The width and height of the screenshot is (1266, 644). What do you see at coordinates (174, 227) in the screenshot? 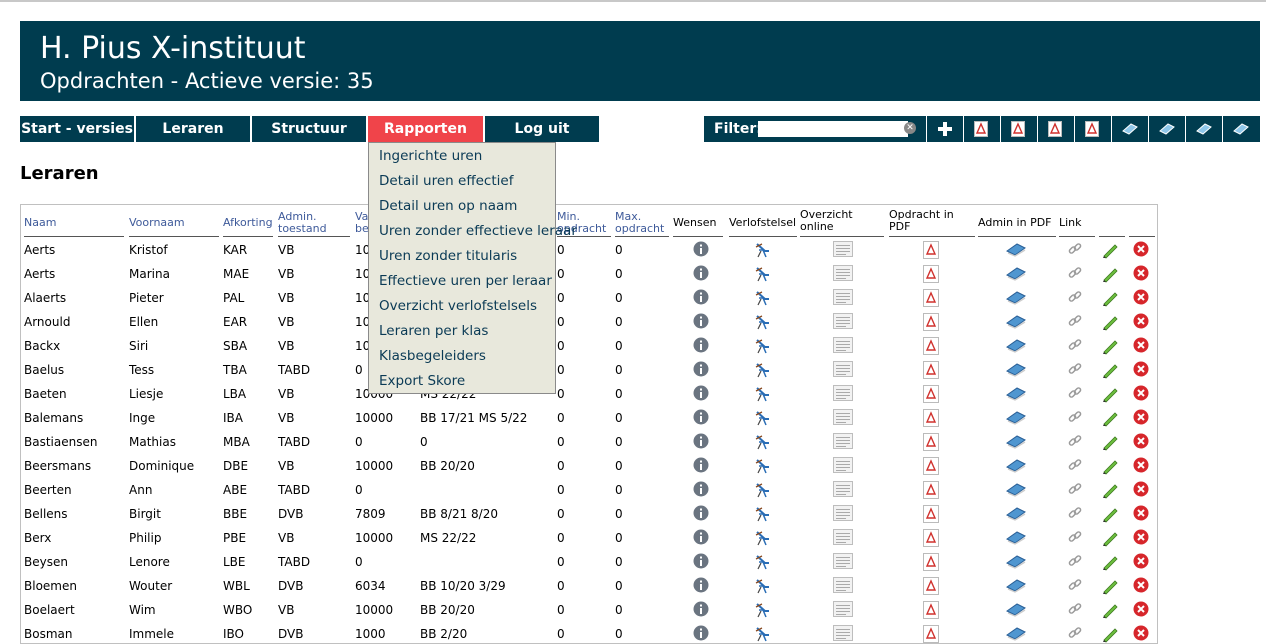
I see `header-voornaam: Voornaam` at bounding box center [174, 227].